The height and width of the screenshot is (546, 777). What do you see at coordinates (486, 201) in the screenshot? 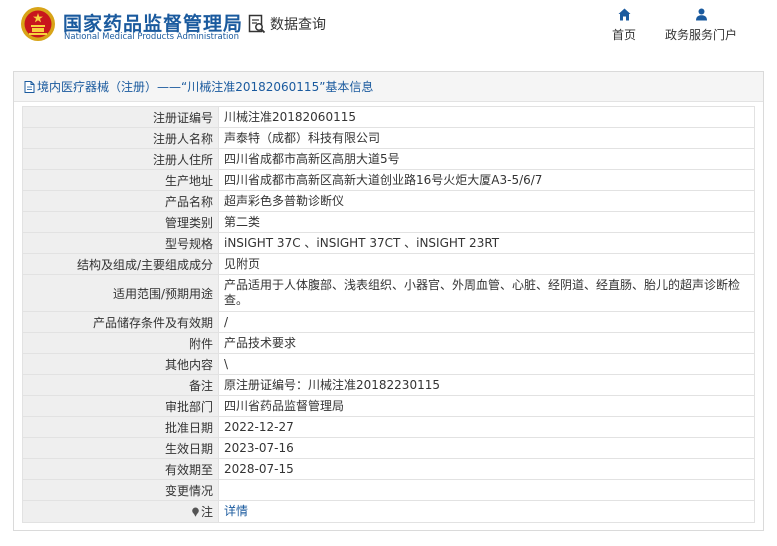
I see `row-value: 超声彩色多普勒诊断仪` at bounding box center [486, 201].